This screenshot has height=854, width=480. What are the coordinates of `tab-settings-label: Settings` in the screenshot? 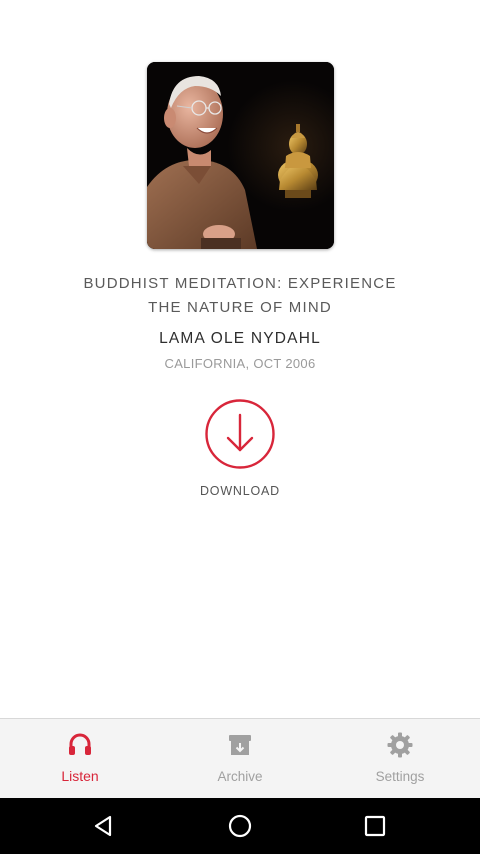 It's located at (400, 776).